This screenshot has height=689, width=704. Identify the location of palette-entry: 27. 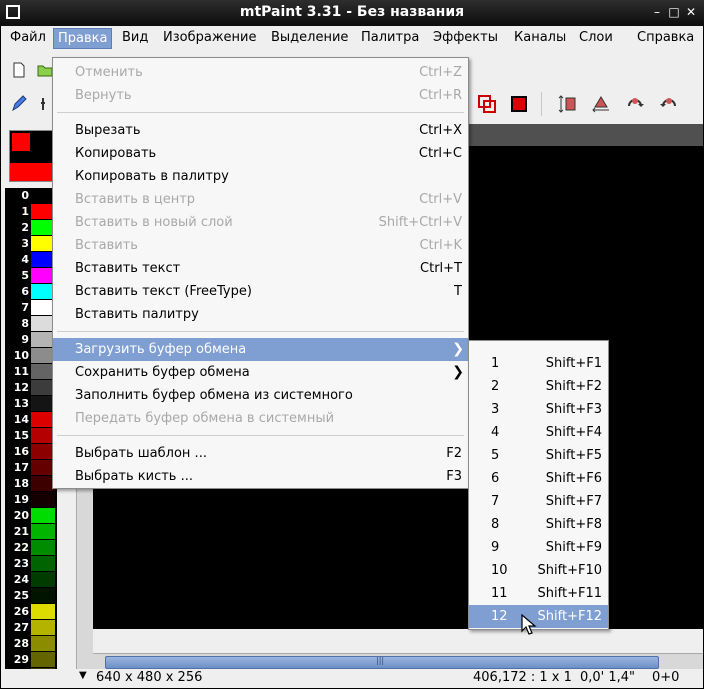
(31, 628).